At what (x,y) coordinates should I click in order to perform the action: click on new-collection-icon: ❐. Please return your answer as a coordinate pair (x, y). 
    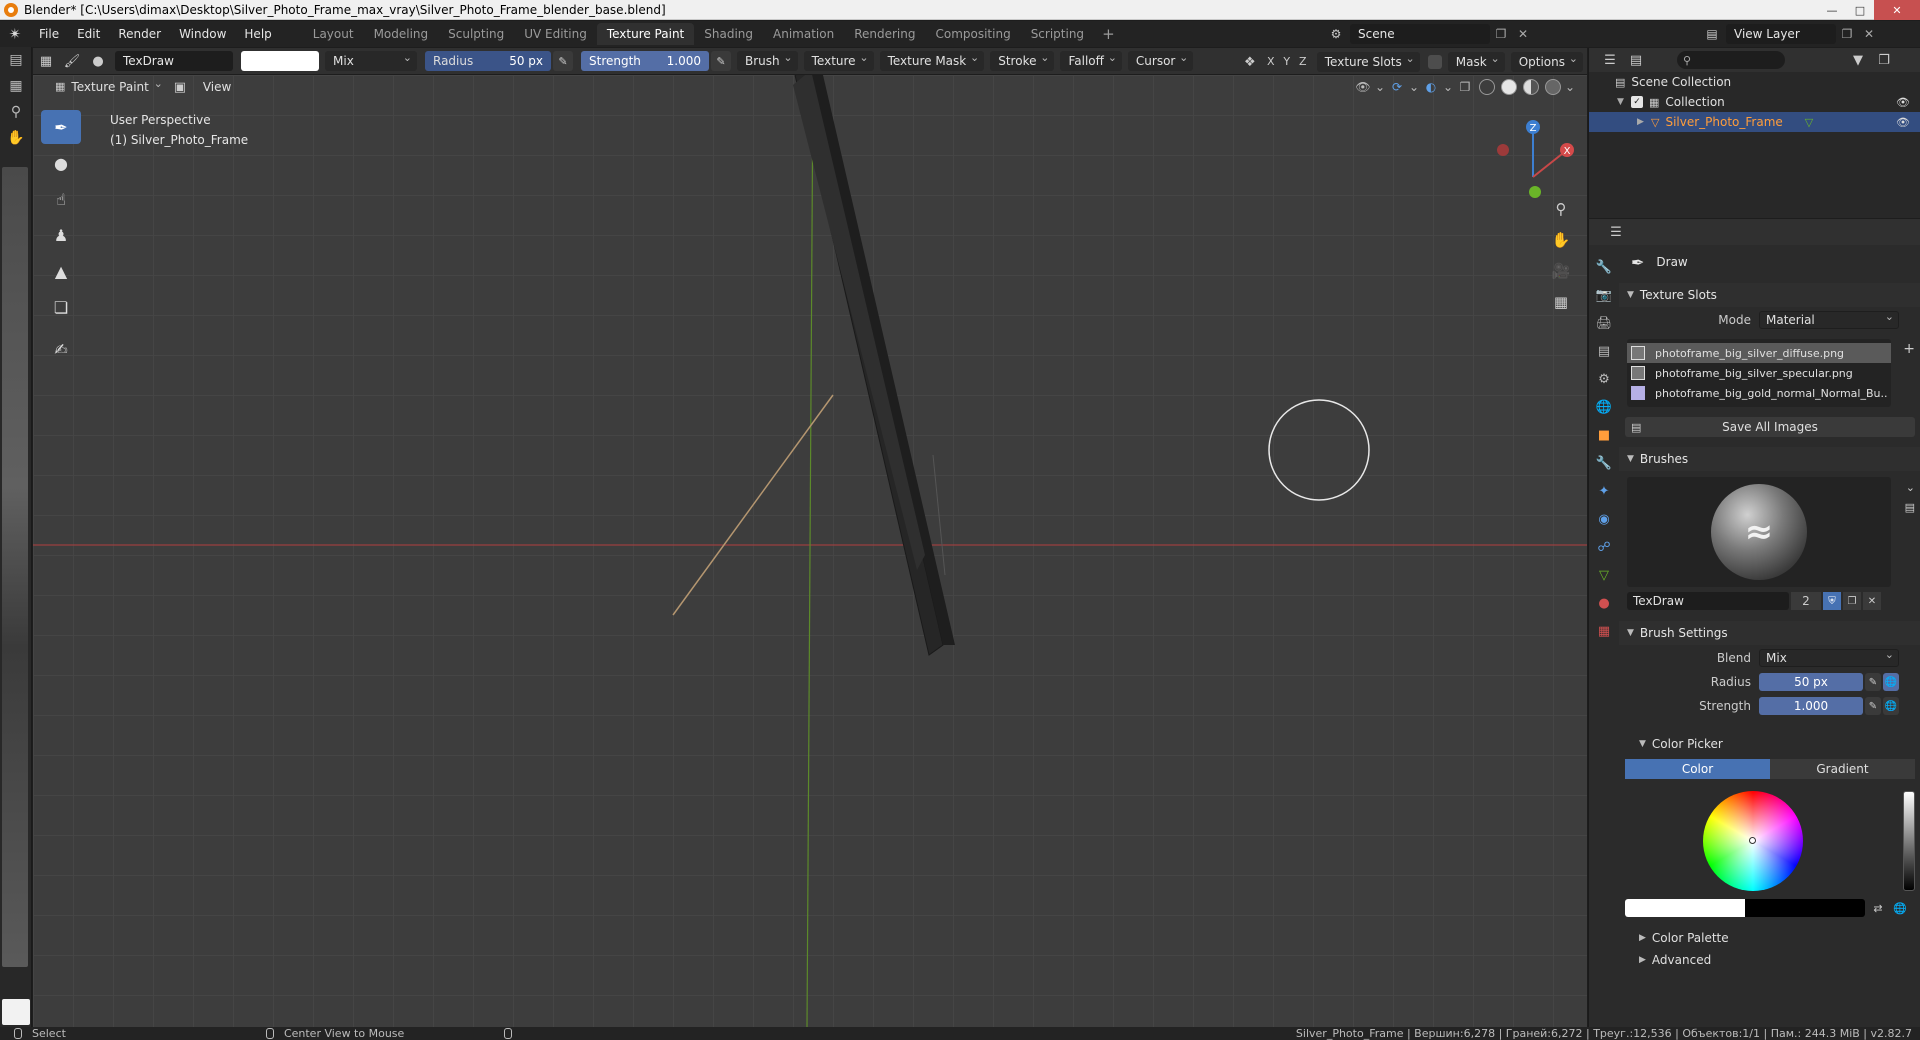
    Looking at the image, I should click on (1884, 60).